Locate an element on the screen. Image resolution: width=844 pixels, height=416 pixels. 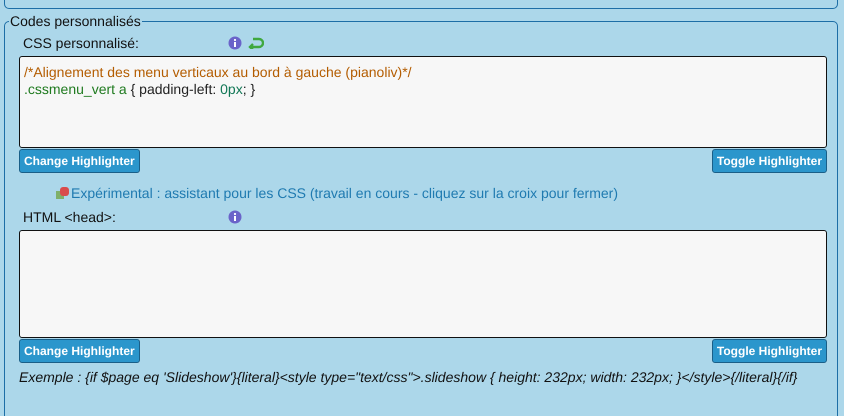
section-title: Codes personnalisés is located at coordinates (75, 21).